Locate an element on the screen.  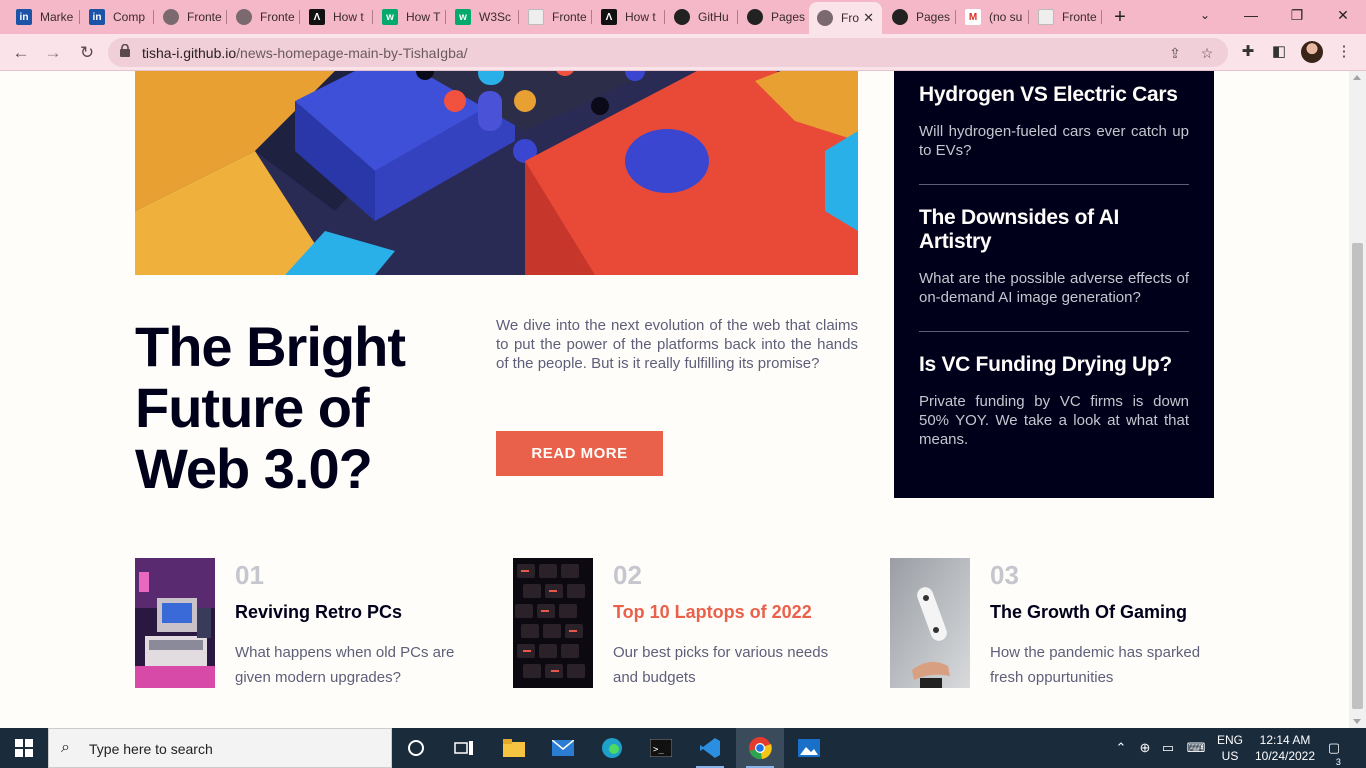
new-article-title: Hydrogen VS Electric Cars is located at coordinates (1054, 95).